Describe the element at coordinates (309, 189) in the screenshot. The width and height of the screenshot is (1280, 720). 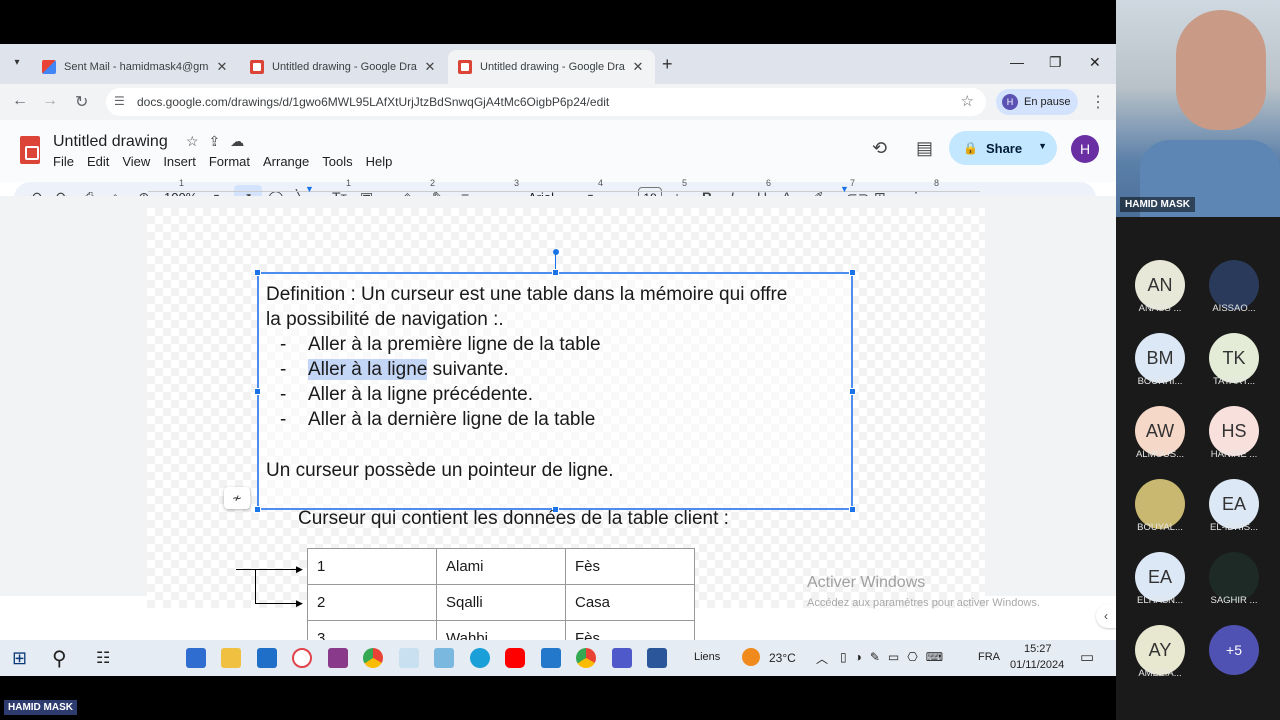
I see `left-indent-marker: ▼` at that location.